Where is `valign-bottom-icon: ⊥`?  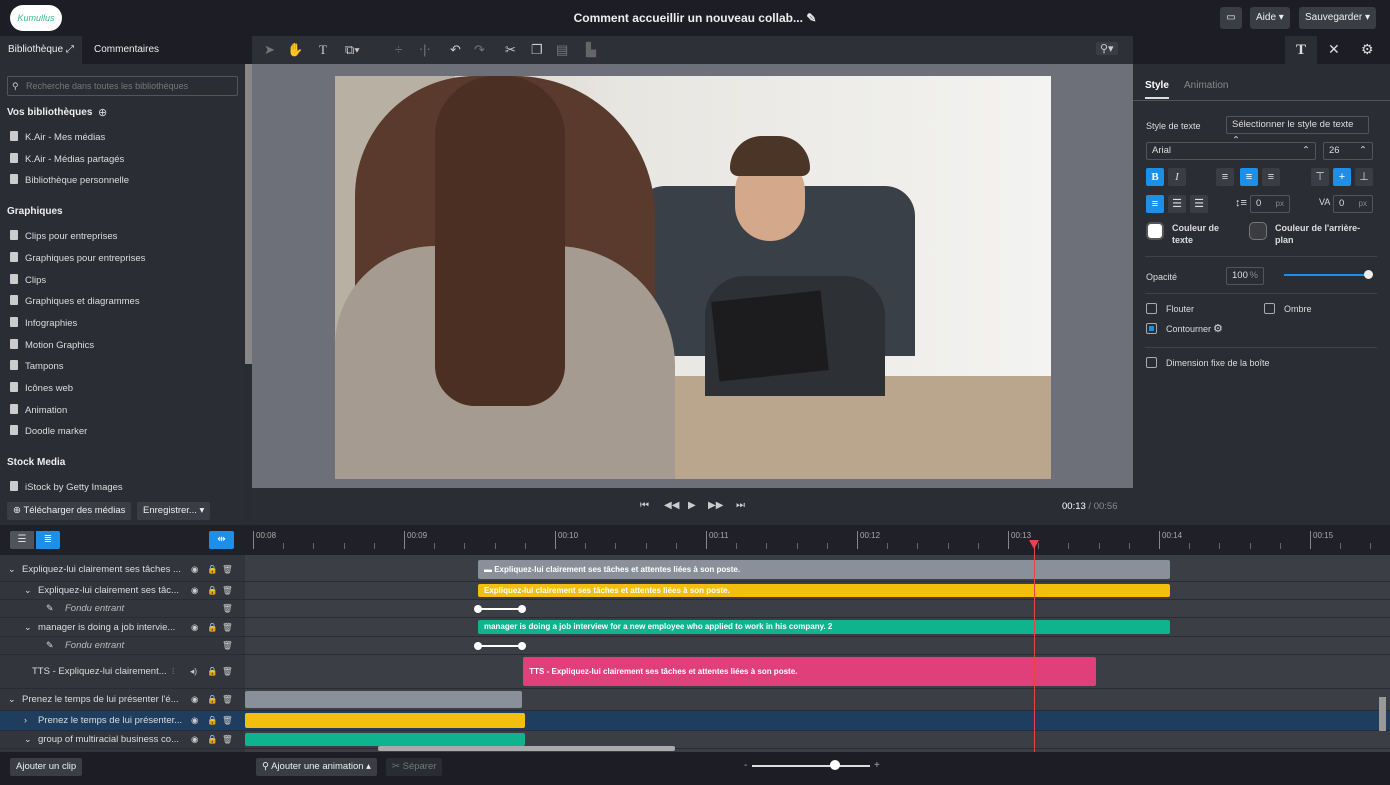
valign-bottom-icon: ⊥ is located at coordinates (1364, 177).